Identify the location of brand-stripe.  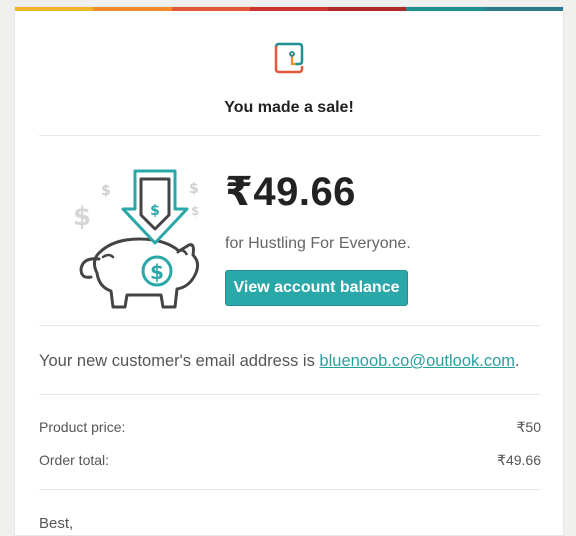
(289, 9).